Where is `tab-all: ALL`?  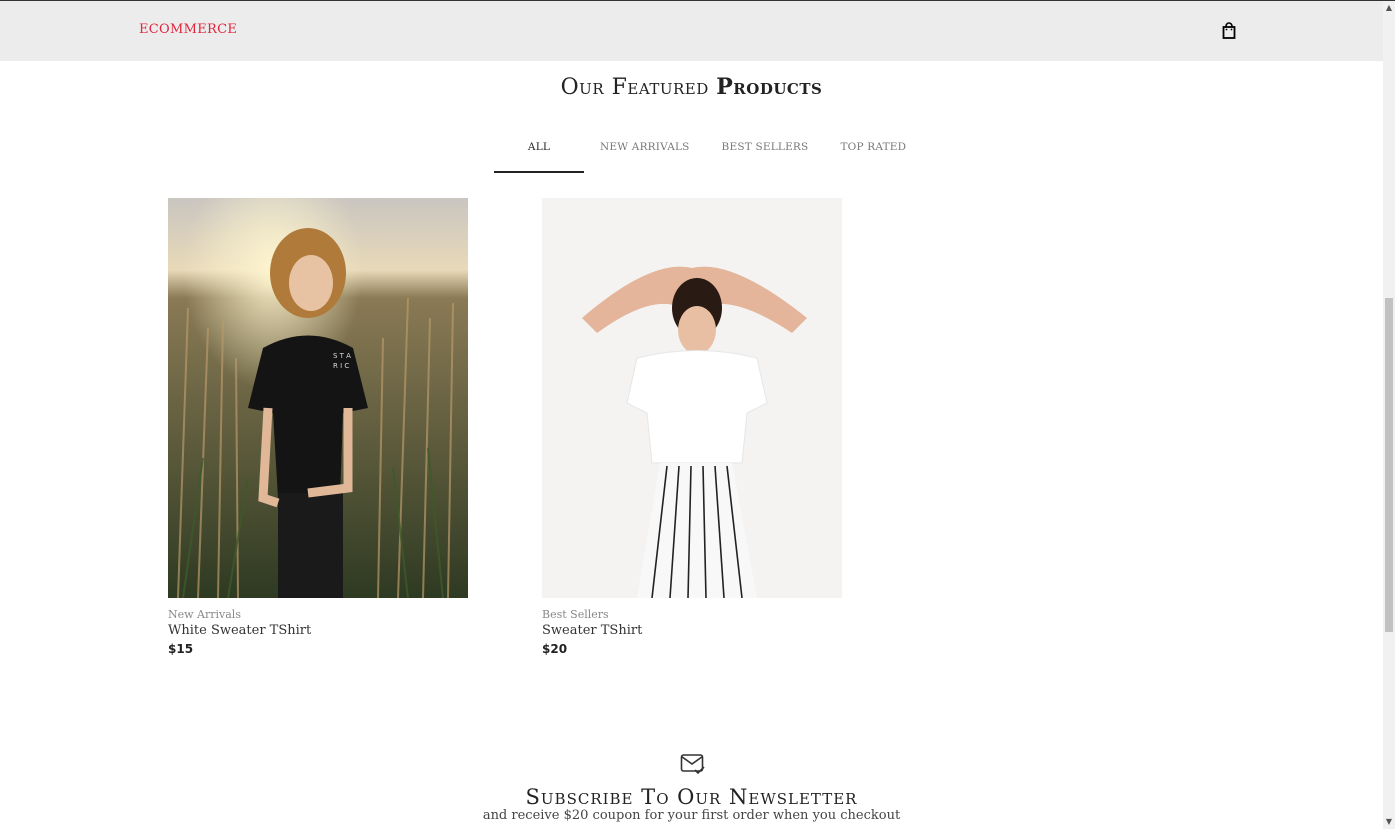 tab-all: ALL is located at coordinates (539, 150).